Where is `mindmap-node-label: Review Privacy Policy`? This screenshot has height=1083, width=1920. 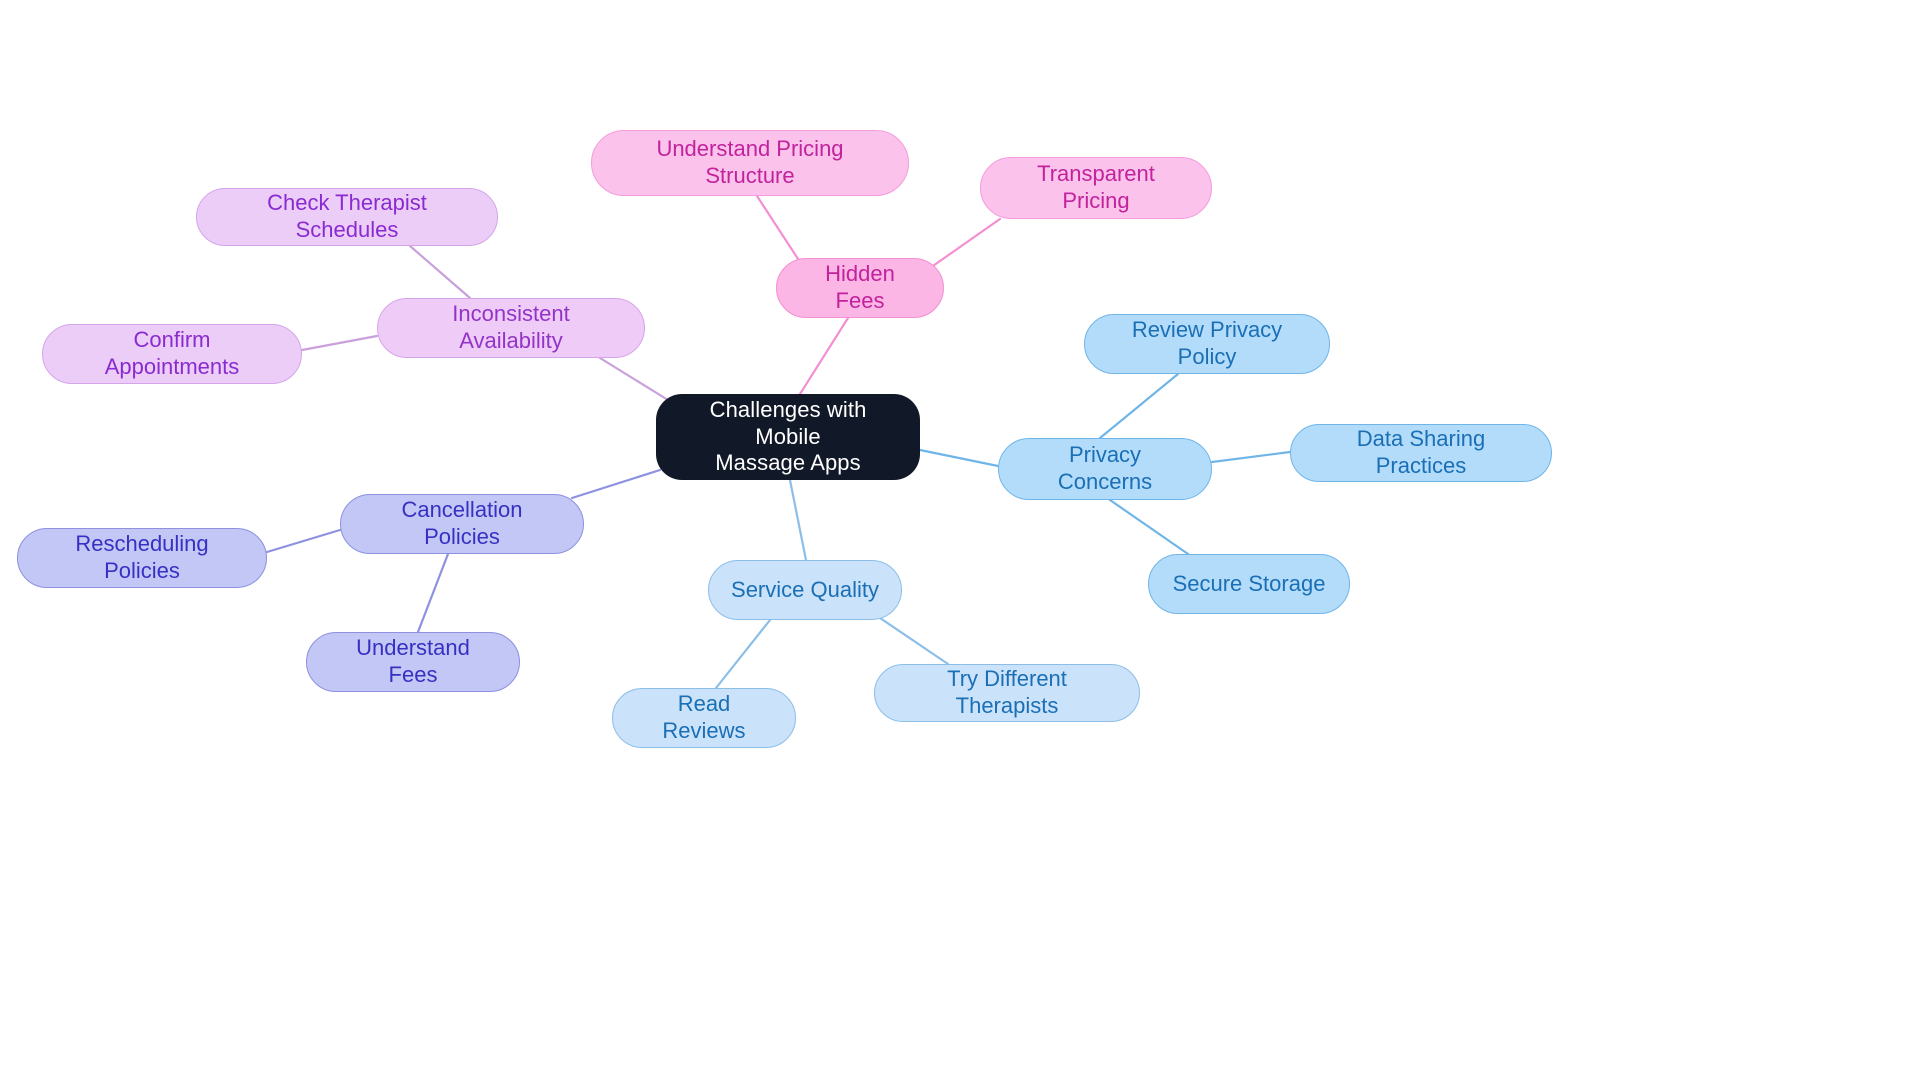 mindmap-node-label: Review Privacy Policy is located at coordinates (1207, 343).